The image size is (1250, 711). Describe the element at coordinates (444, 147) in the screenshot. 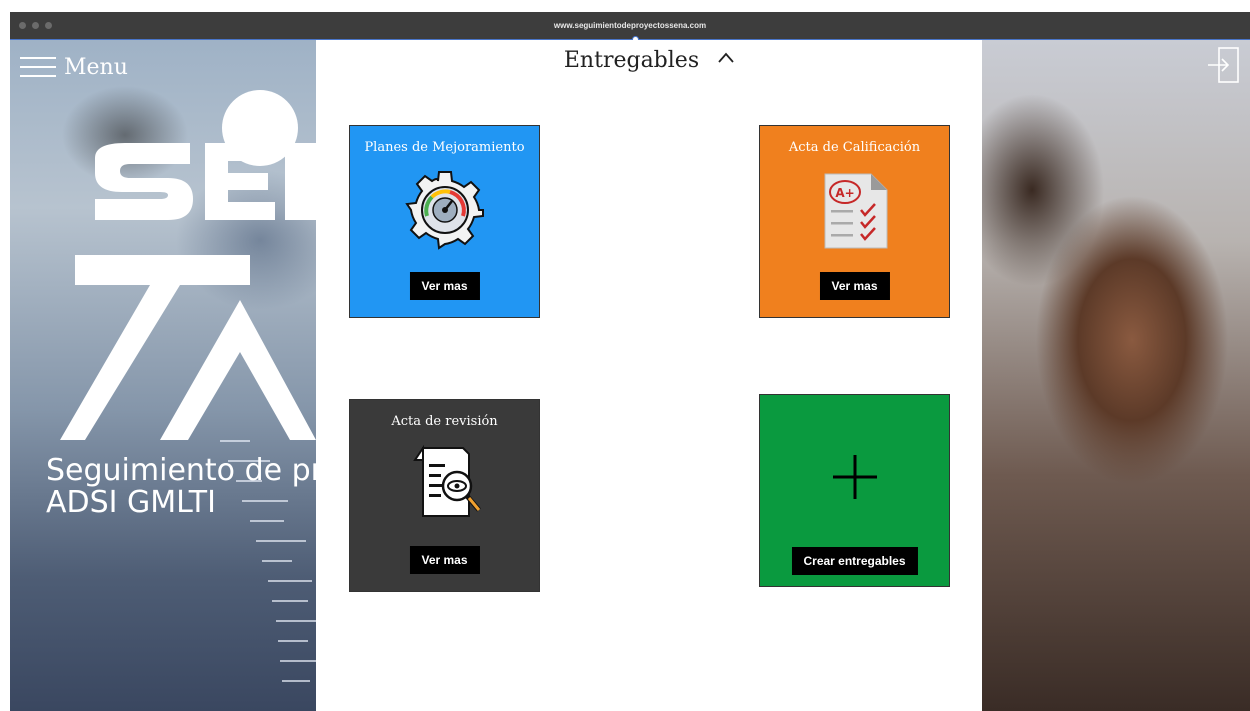

I see `card-title: Planes de Mejoramiento` at that location.